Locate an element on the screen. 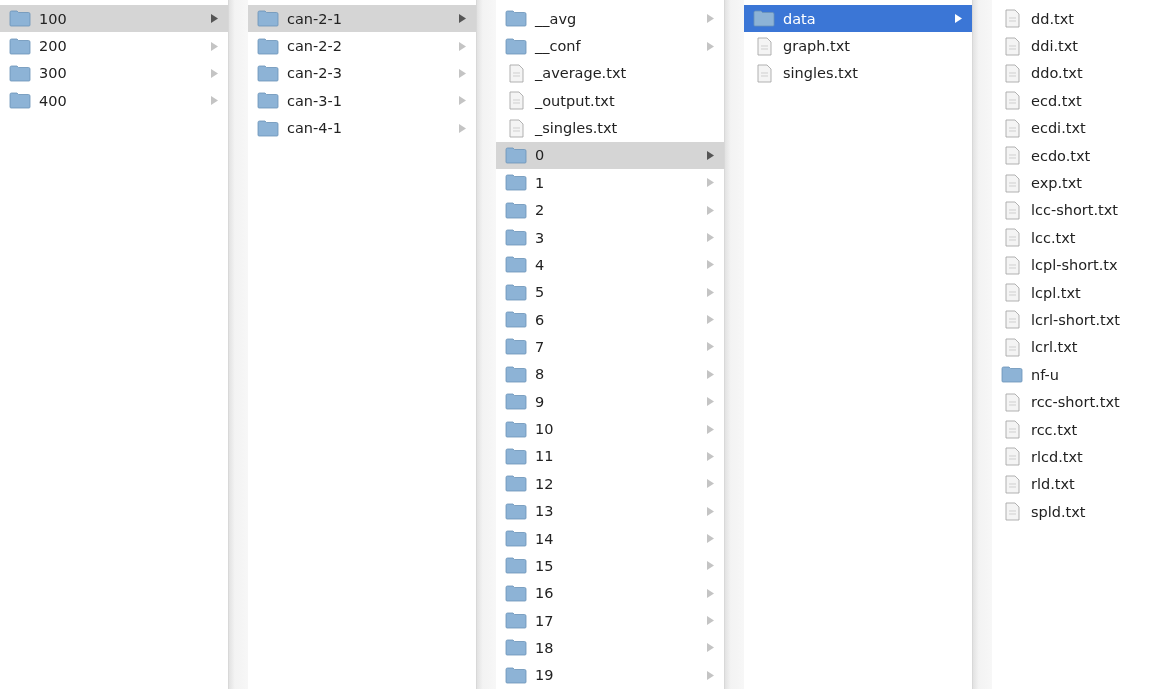  folder-item: can-2-3 is located at coordinates (362, 73).